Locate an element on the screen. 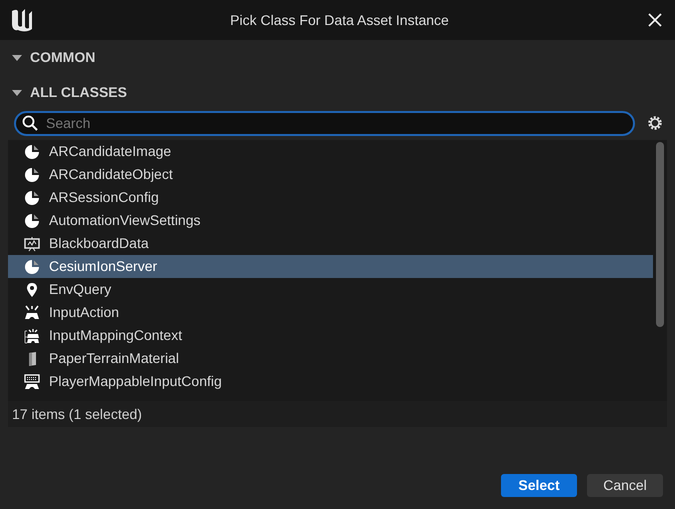 Image resolution: width=675 pixels, height=509 pixels. keyboard-gamepad-icon is located at coordinates (32, 382).